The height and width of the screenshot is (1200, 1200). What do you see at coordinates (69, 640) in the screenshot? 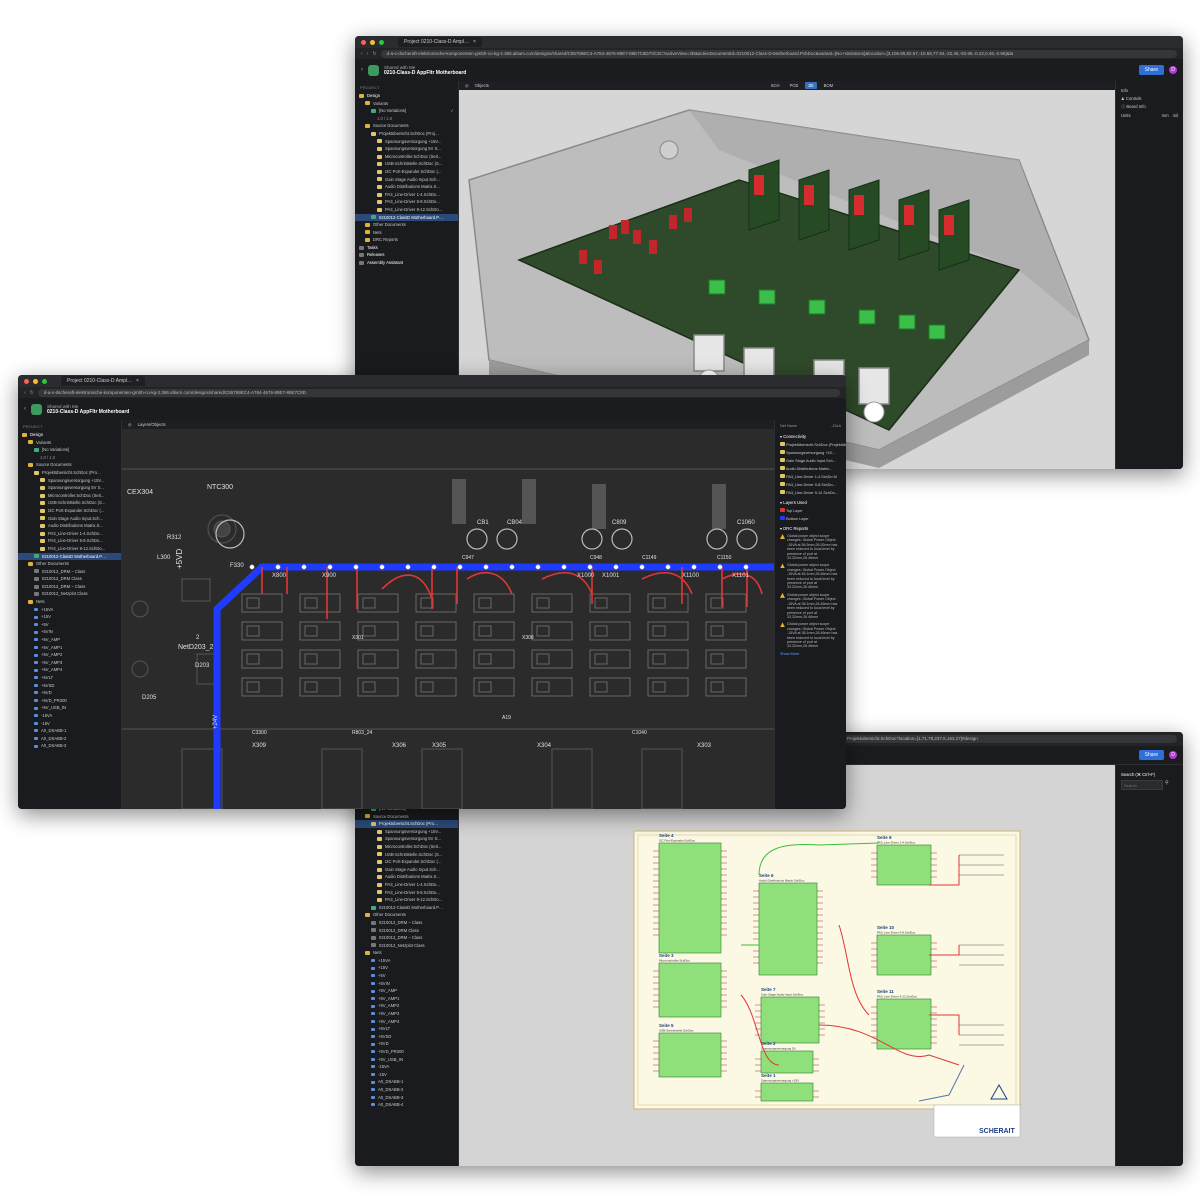
I see `sidebar-item-net: +5V_AMP` at bounding box center [69, 640].